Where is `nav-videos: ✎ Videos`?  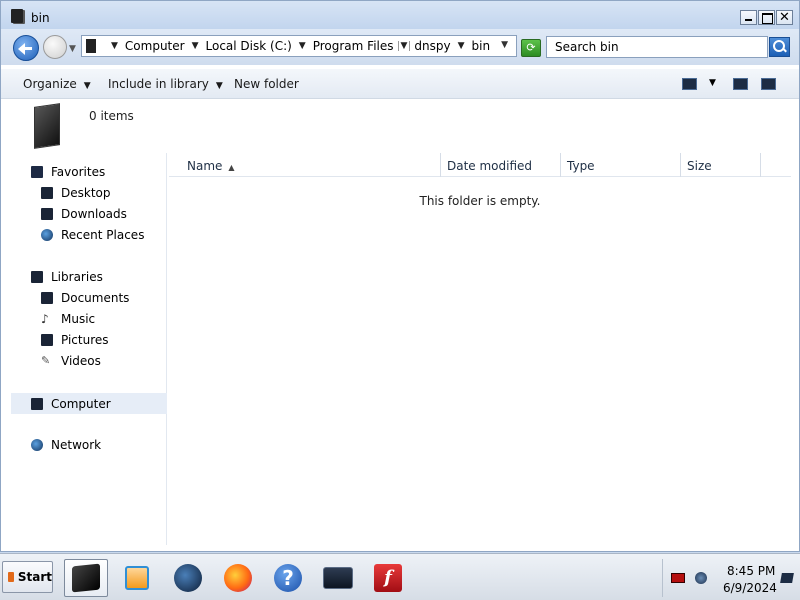 nav-videos: ✎ Videos is located at coordinates (71, 361).